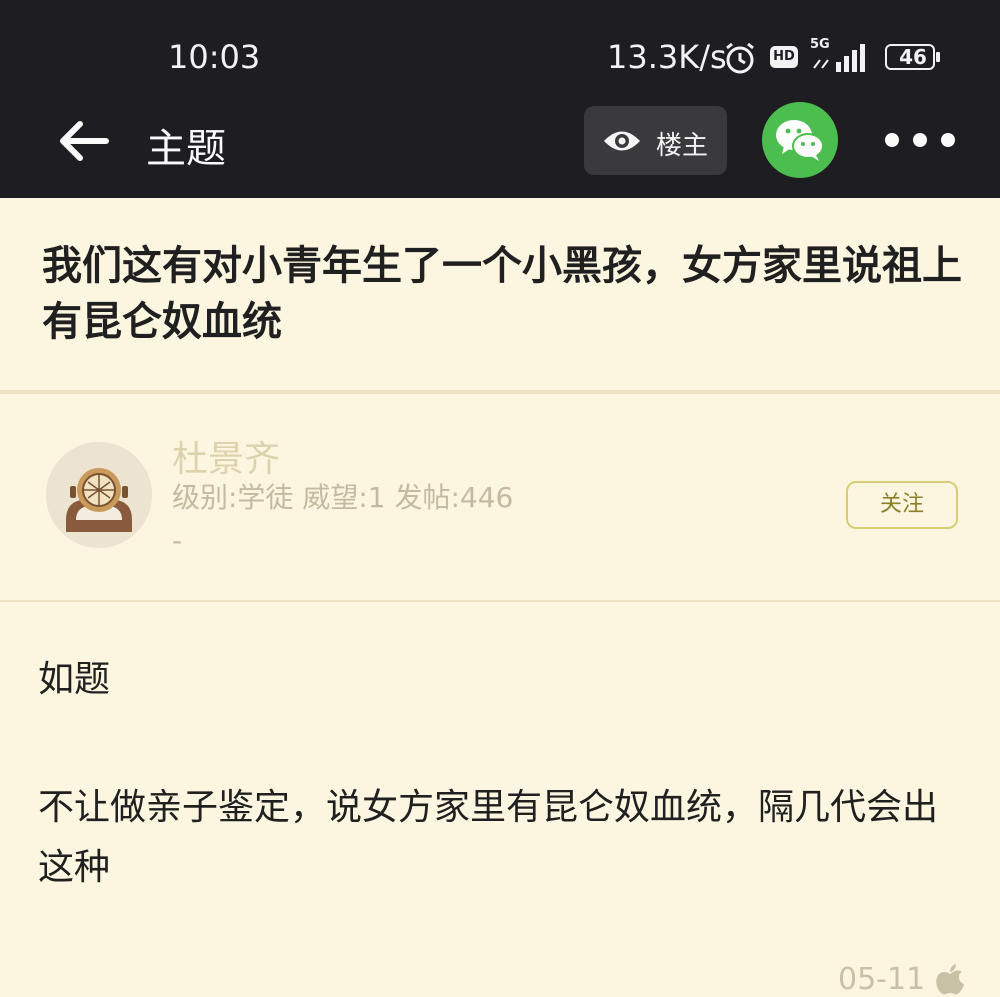 This screenshot has width=1000, height=997. I want to click on author-extra: -, so click(177, 540).